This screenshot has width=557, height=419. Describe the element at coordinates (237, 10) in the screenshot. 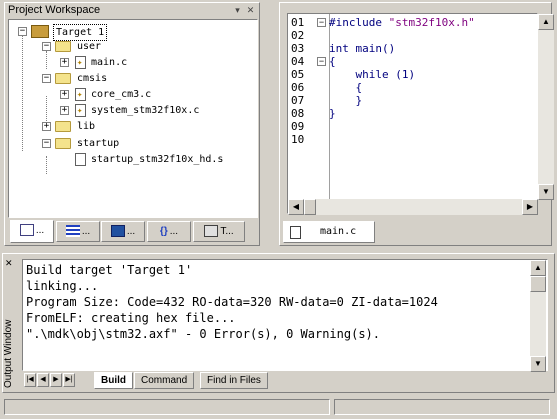

I see `pin-menu-icon: ▾` at that location.